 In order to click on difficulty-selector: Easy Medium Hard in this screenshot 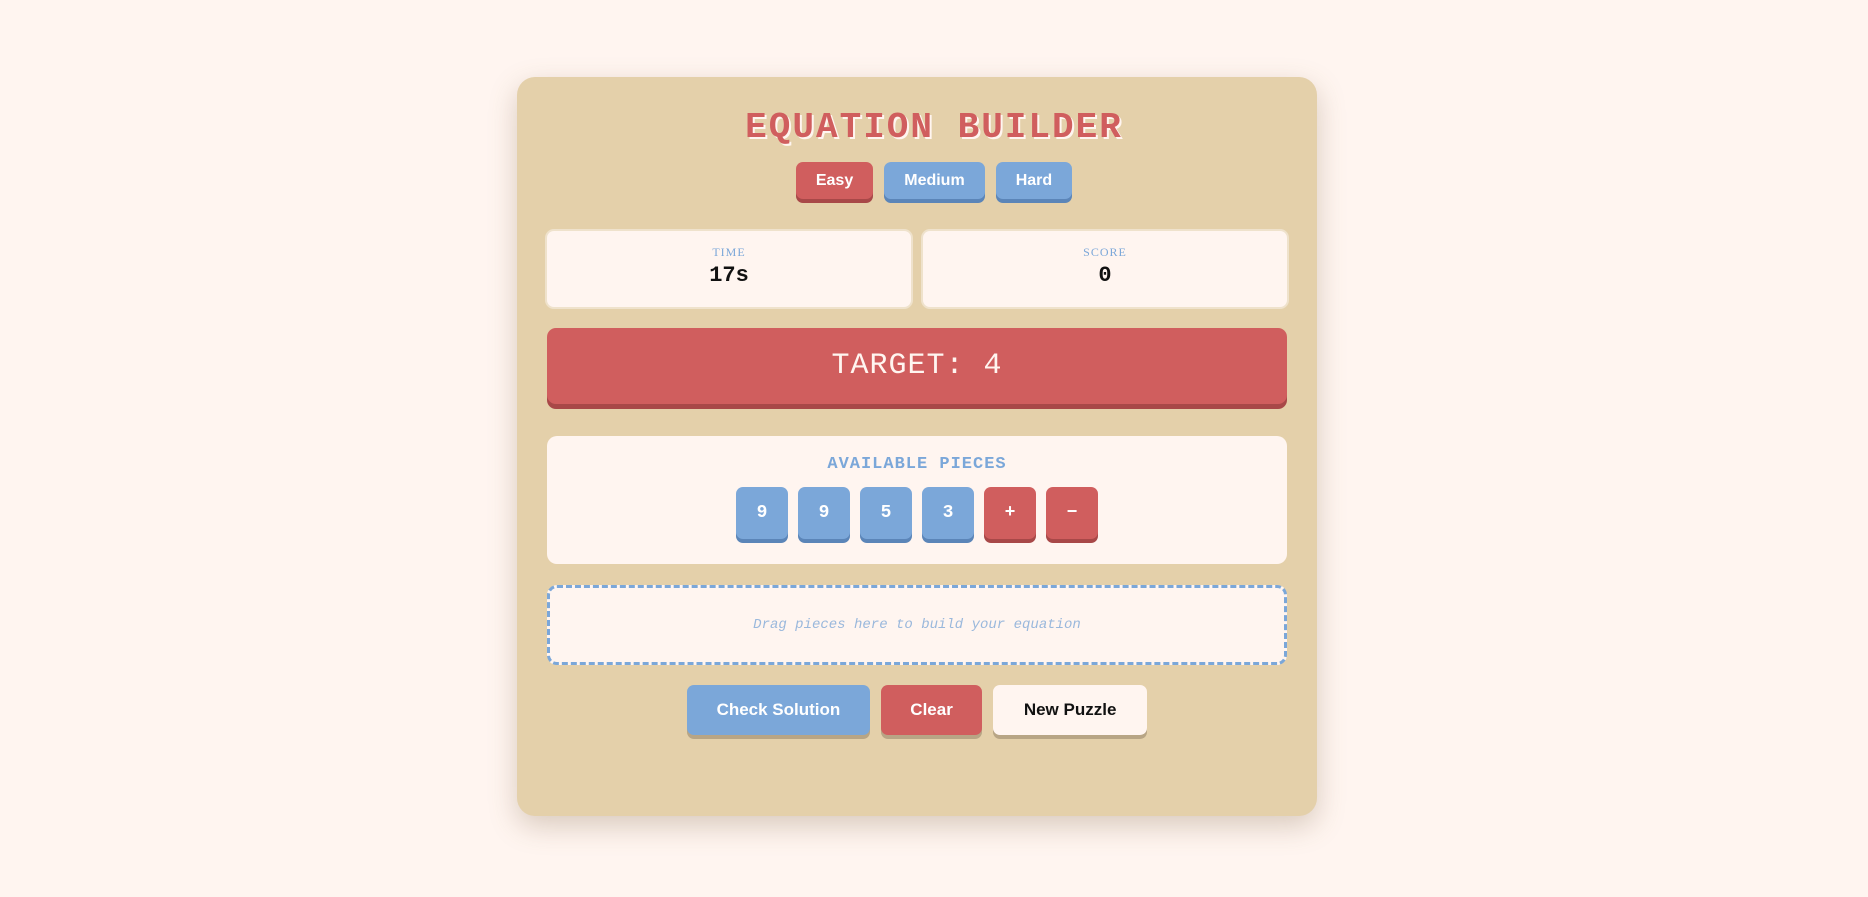, I will do `click(934, 180)`.